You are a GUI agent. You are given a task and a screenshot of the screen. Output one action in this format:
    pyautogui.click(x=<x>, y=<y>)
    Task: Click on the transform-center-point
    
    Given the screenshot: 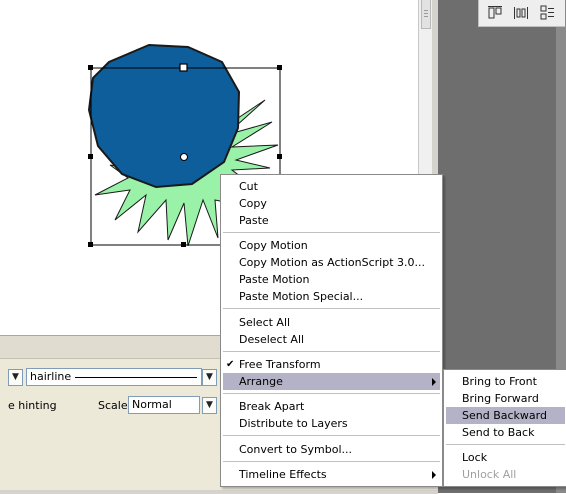 What is the action you would take?
    pyautogui.click(x=184, y=157)
    